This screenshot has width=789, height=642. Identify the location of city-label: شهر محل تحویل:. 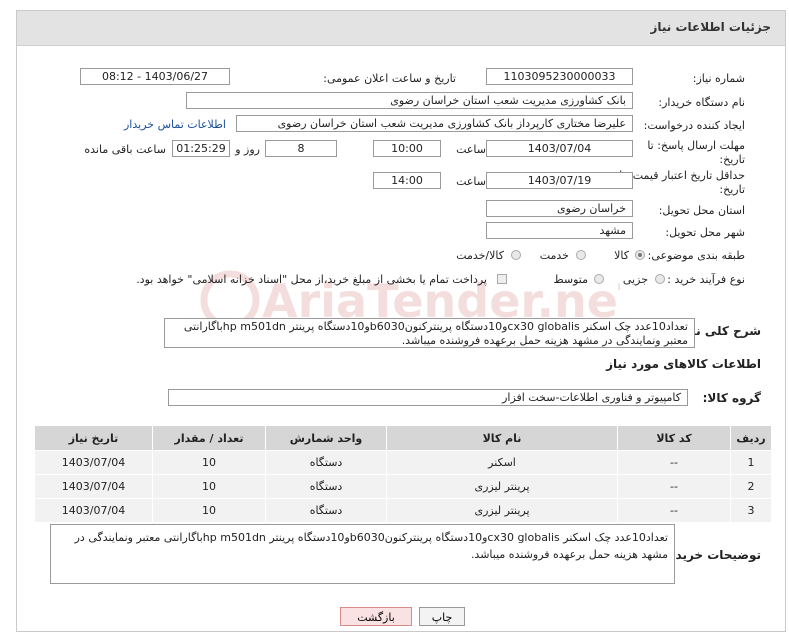
(705, 232).